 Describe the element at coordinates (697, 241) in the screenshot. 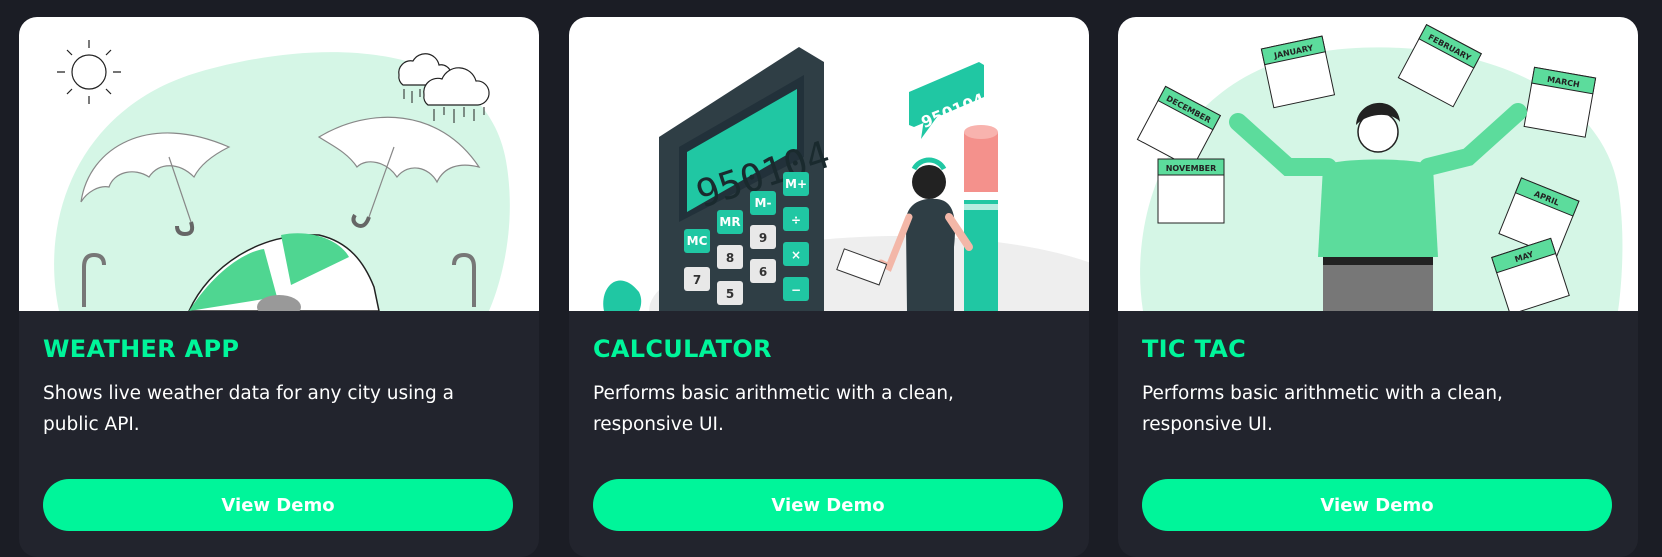

I see `svg-text: MC` at that location.